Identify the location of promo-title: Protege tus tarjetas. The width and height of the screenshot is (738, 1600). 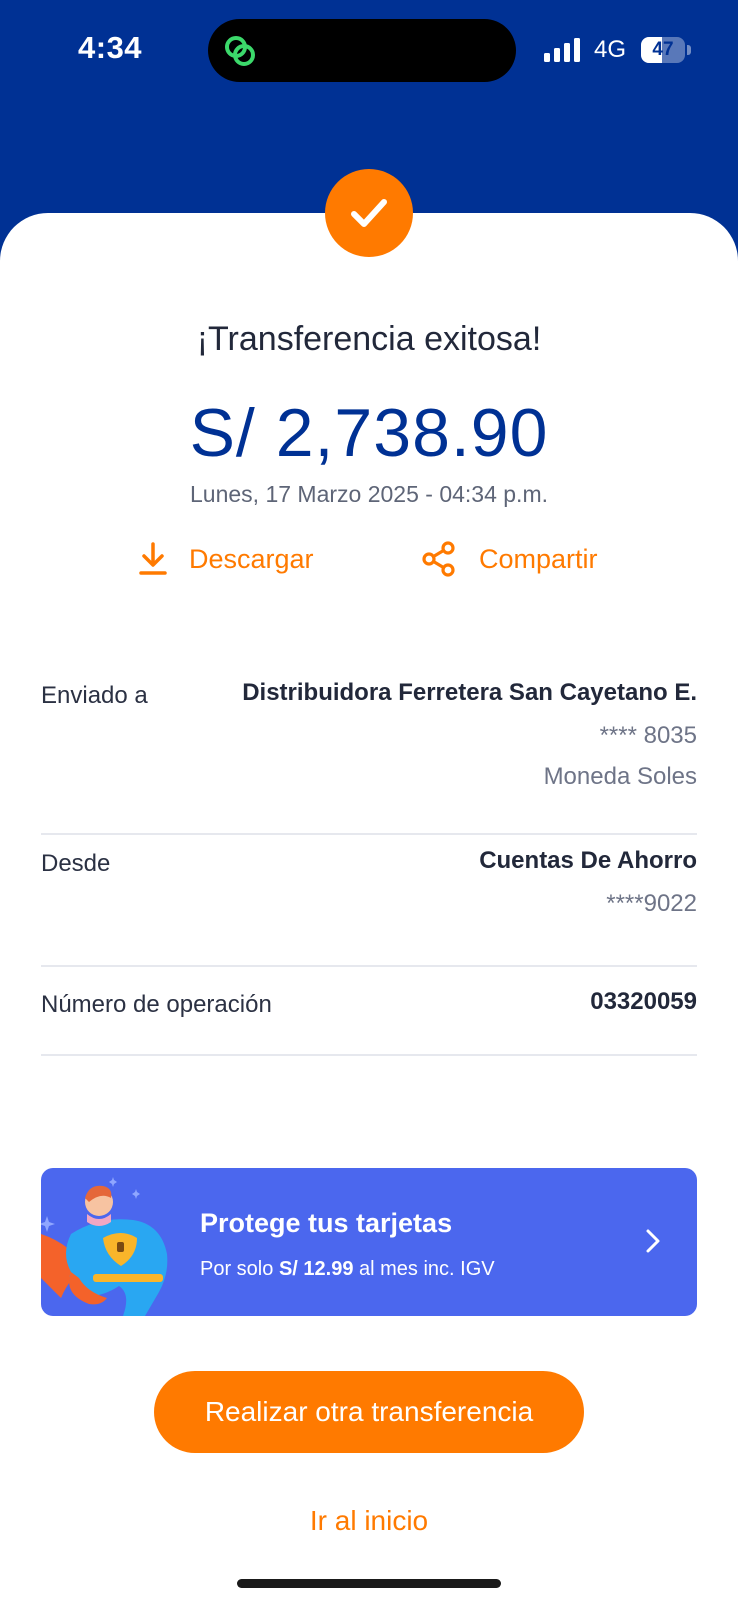
(326, 1223).